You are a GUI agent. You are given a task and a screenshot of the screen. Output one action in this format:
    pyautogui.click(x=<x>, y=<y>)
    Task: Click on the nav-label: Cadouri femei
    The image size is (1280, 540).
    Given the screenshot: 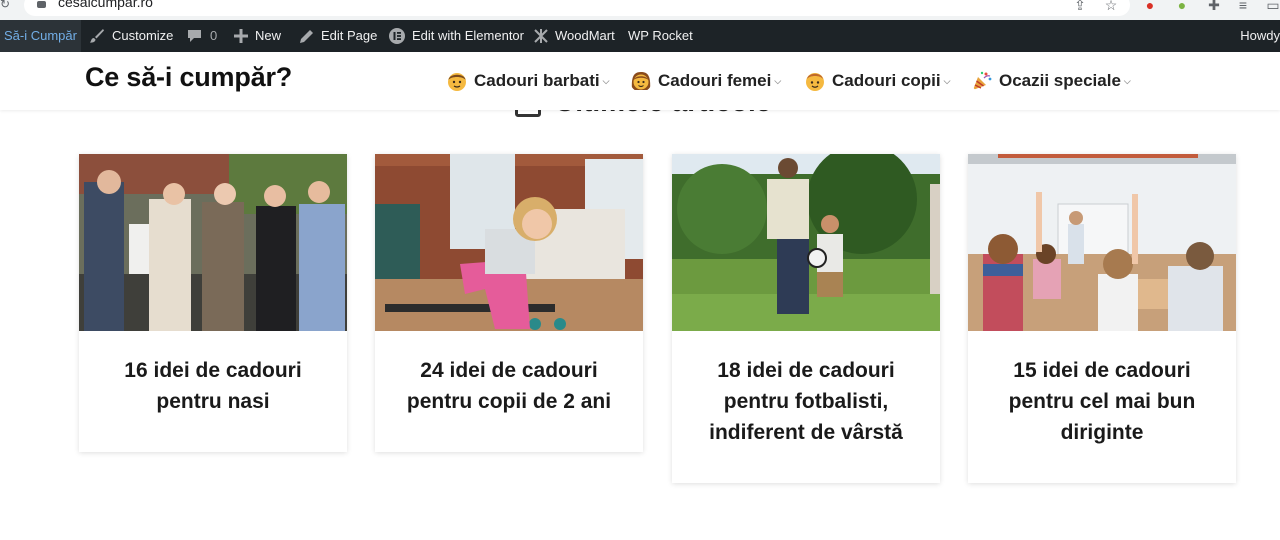 What is the action you would take?
    pyautogui.click(x=715, y=80)
    